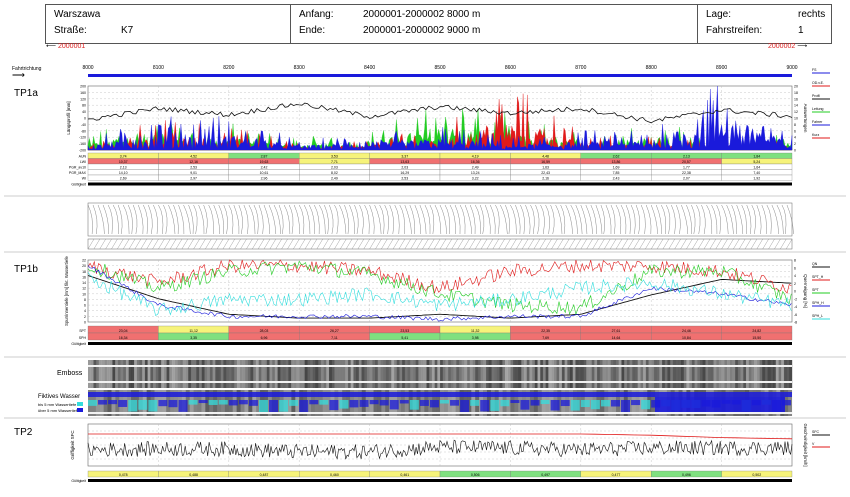 This screenshot has width=850, height=497. I want to click on water-legend-2: über 5 mm Wassertiefe, so click(59, 410).